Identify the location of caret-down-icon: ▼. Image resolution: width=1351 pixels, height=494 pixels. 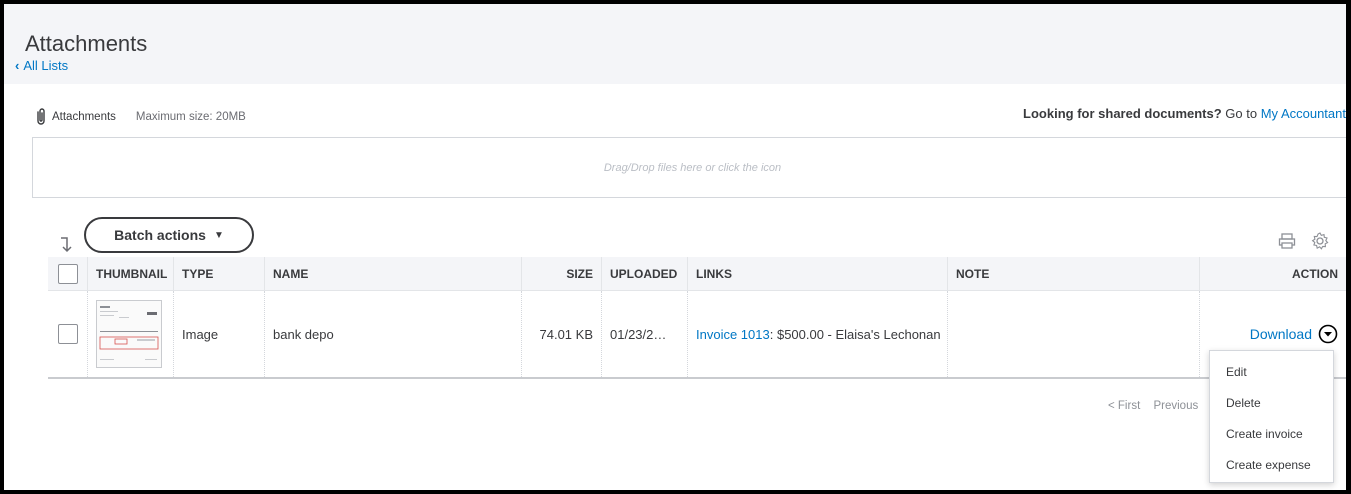
(218, 235).